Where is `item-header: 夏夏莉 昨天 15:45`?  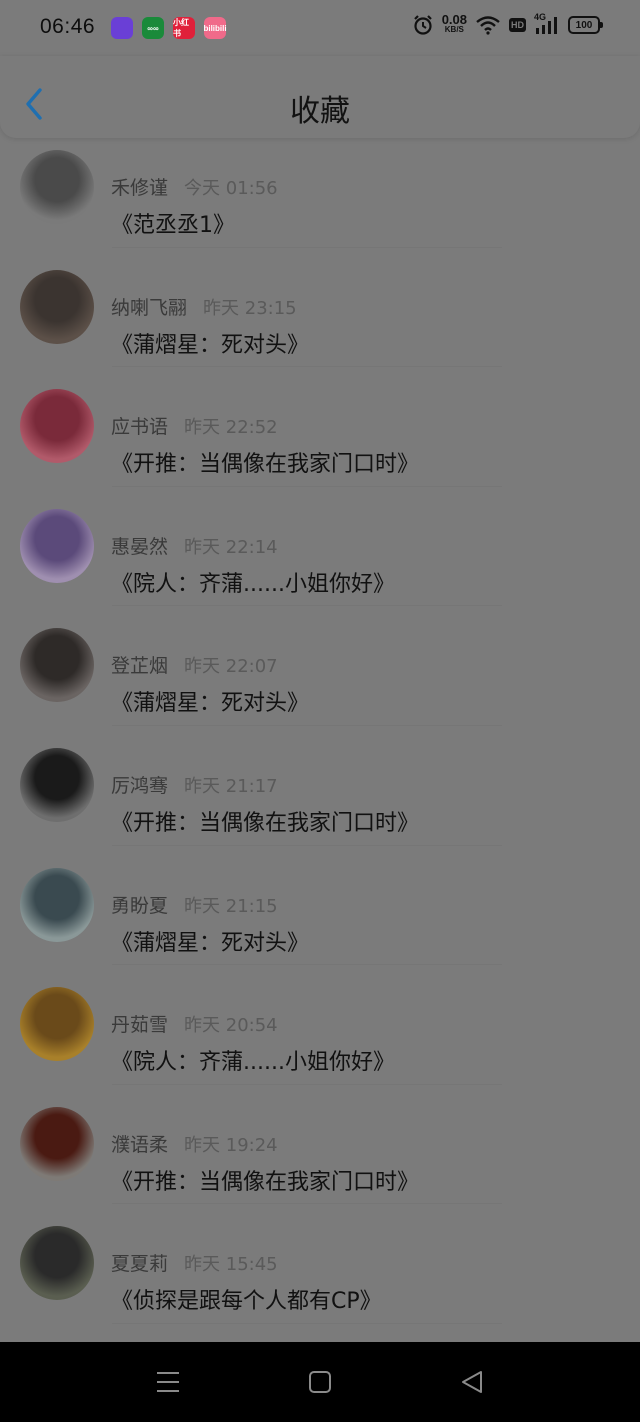 item-header: 夏夏莉 昨天 15:45 is located at coordinates (194, 1264).